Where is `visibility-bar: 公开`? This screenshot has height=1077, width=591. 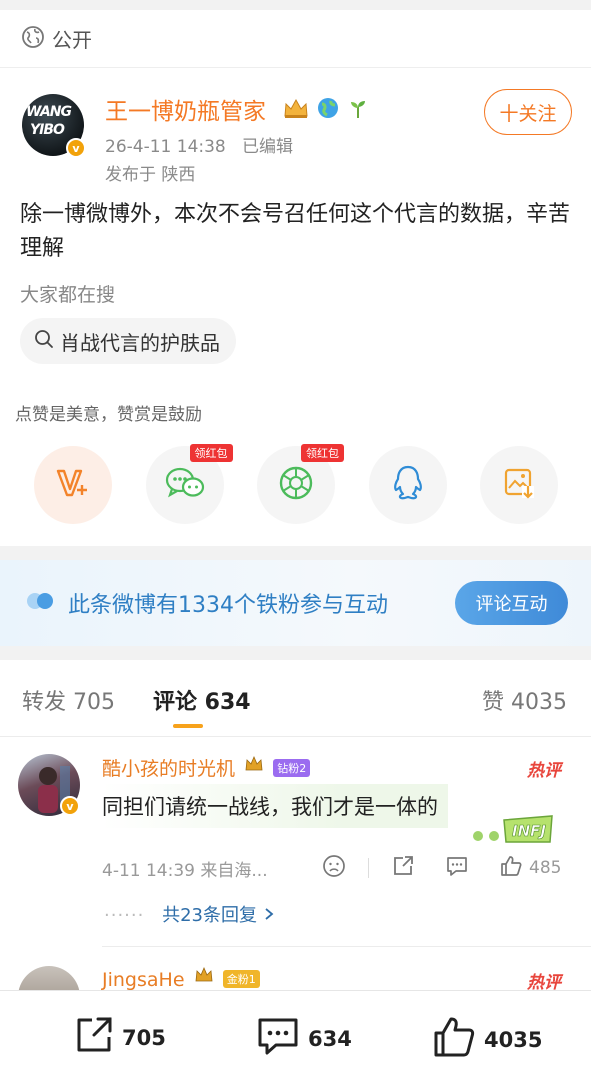 visibility-bar: 公开 is located at coordinates (295, 39).